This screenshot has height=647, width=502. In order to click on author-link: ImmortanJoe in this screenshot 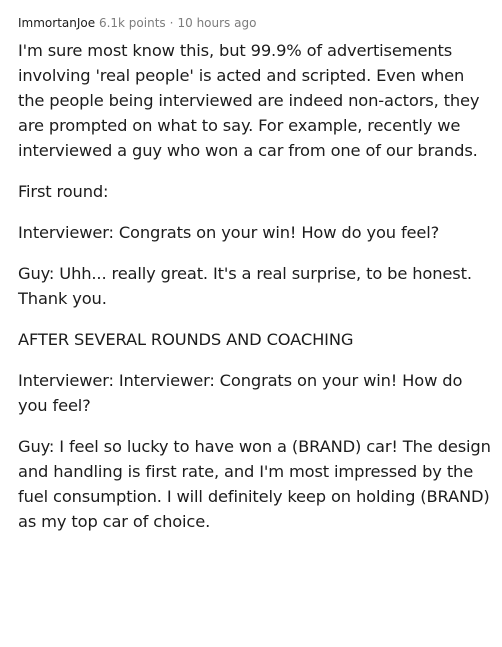, I will do `click(56, 23)`.